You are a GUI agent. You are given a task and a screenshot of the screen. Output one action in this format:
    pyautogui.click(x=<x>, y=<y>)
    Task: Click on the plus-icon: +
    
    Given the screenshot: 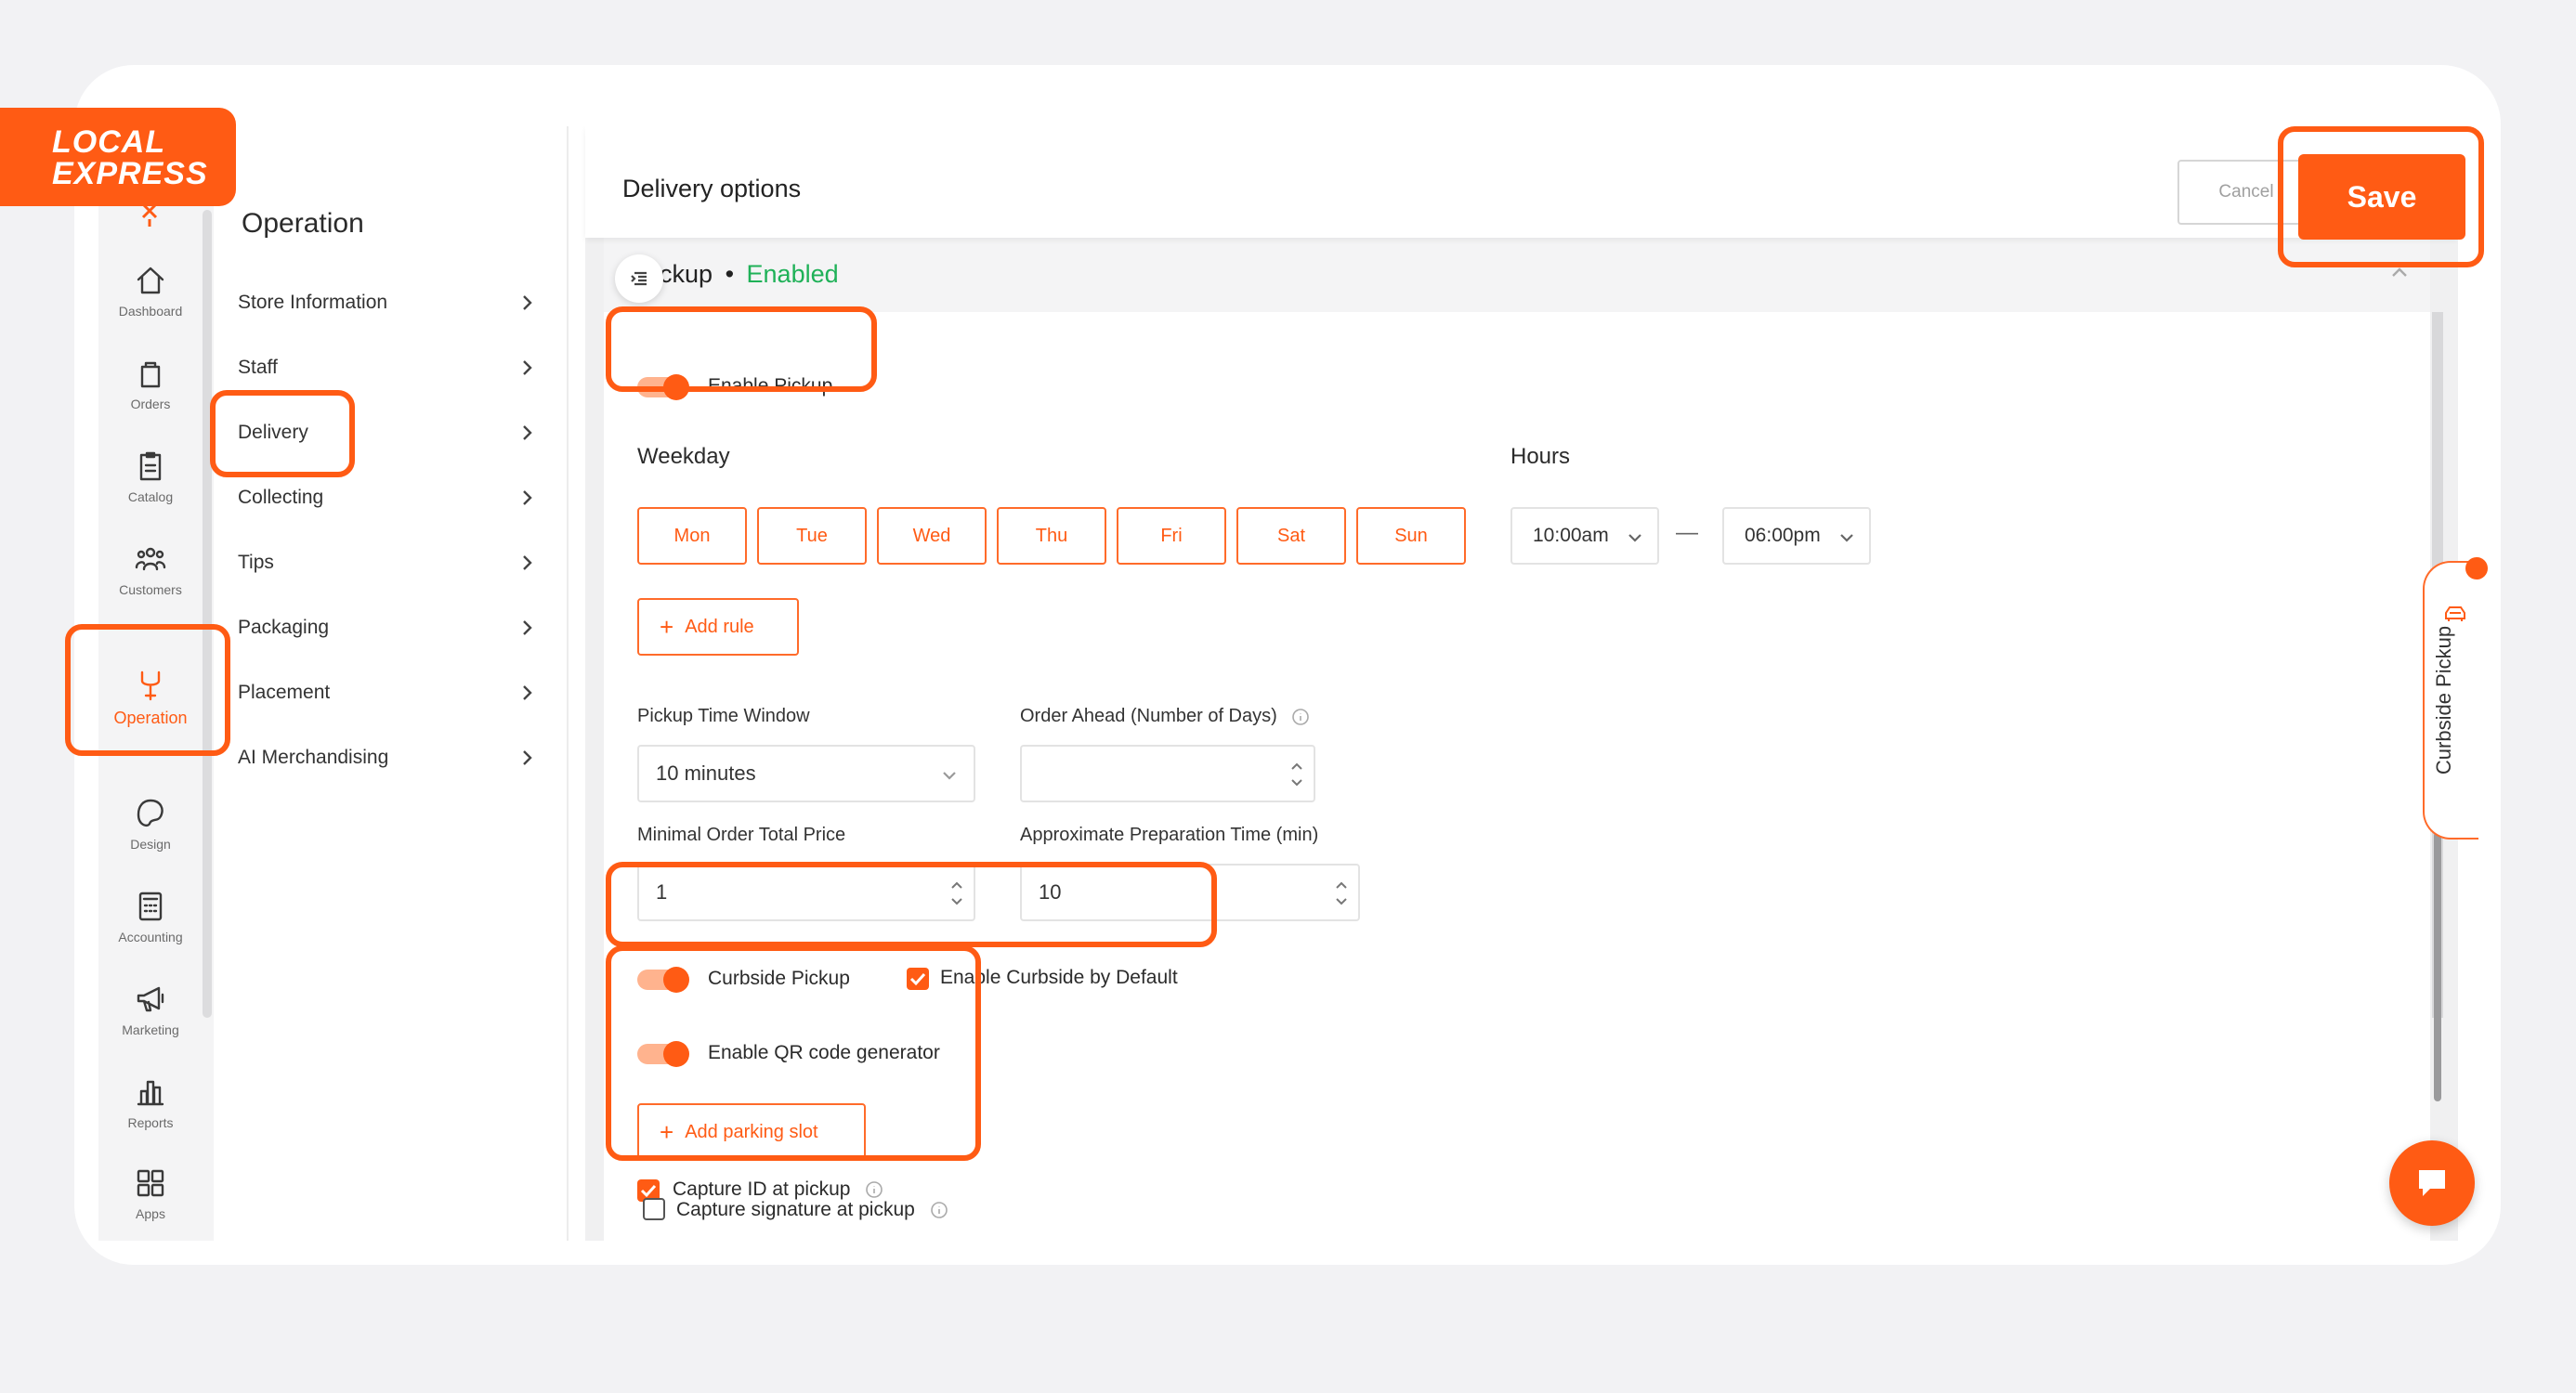 What is the action you would take?
    pyautogui.click(x=667, y=627)
    